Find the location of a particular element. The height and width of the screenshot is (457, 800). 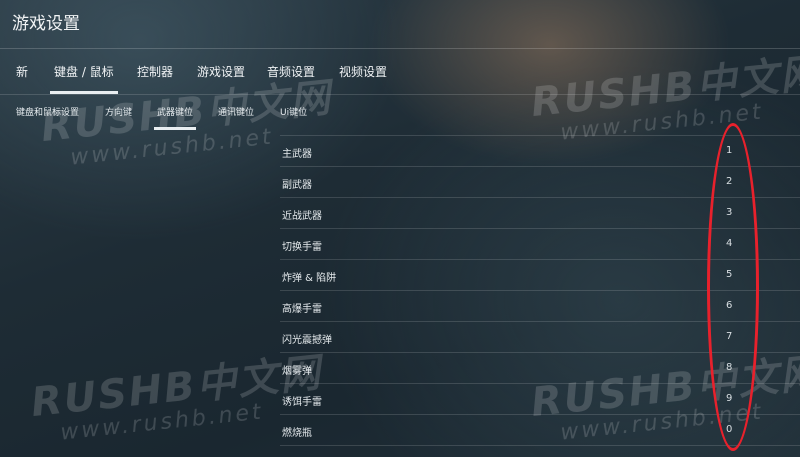

keybind-key: 6 is located at coordinates (729, 305).